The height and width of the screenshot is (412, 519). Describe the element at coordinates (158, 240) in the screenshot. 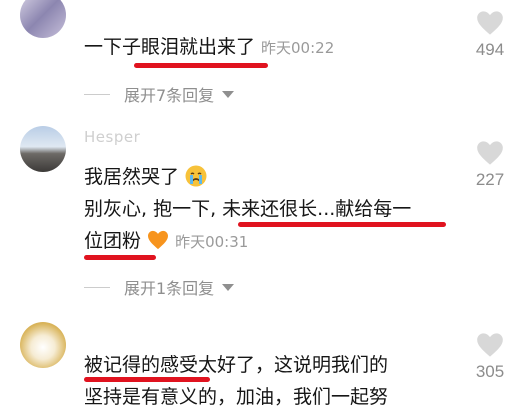

I see `orange-heart-icon` at that location.